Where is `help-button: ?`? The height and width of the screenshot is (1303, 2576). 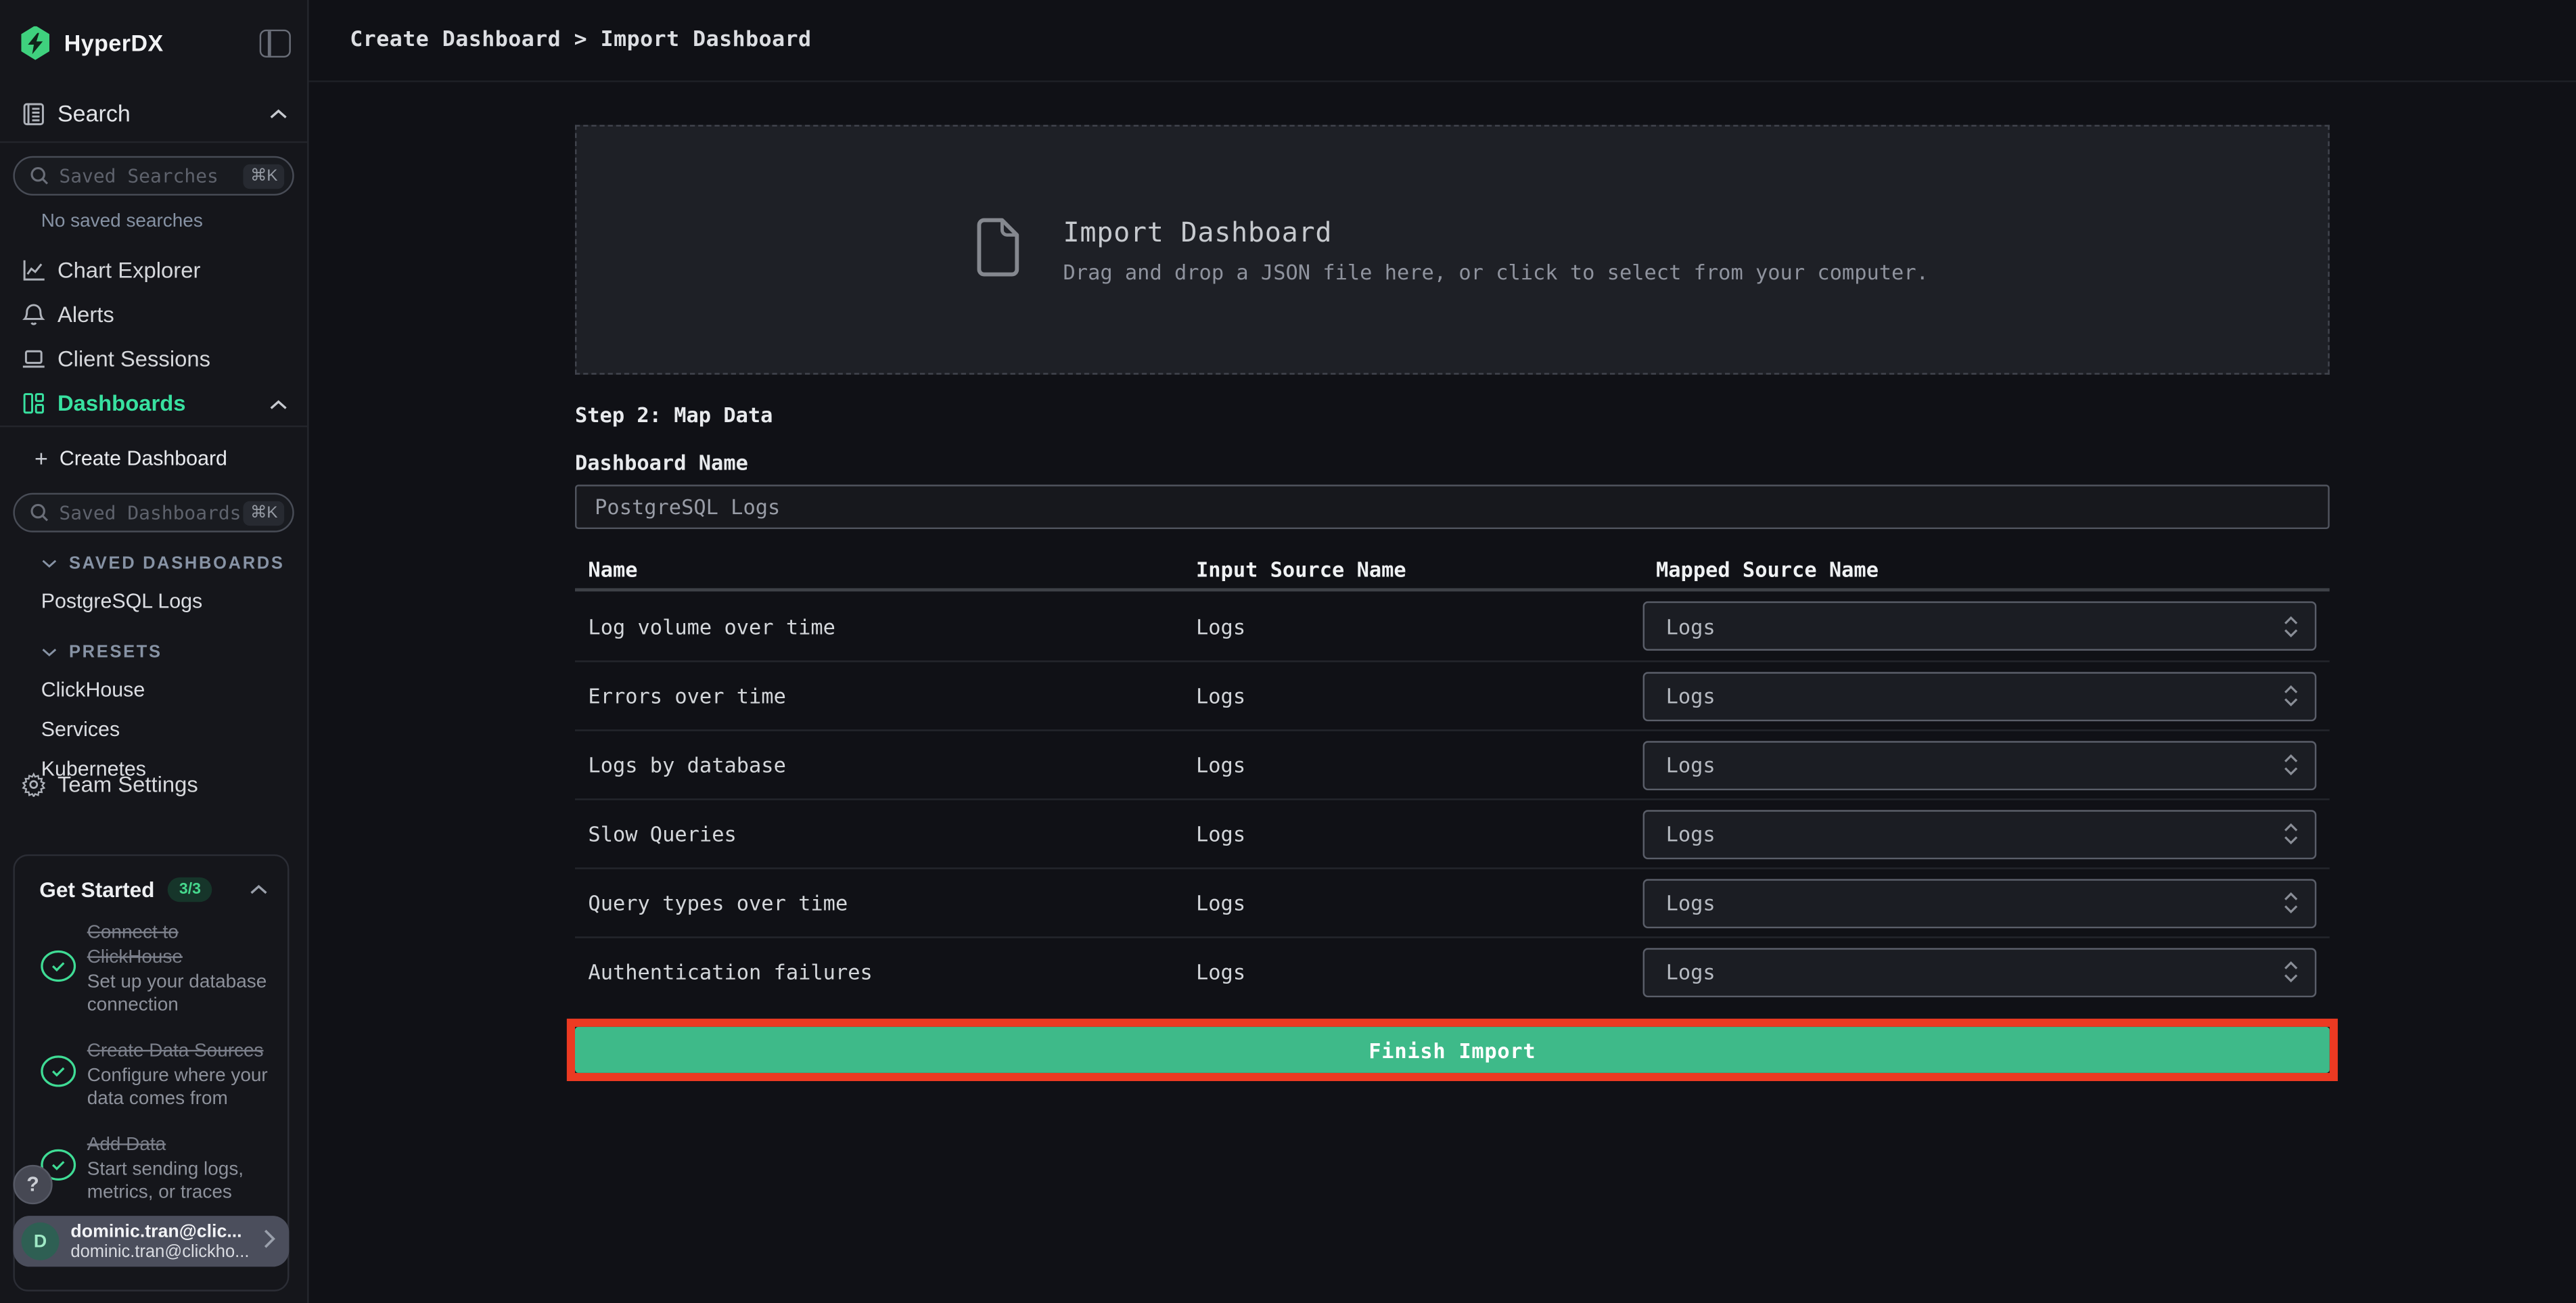
help-button: ? is located at coordinates (33, 1184).